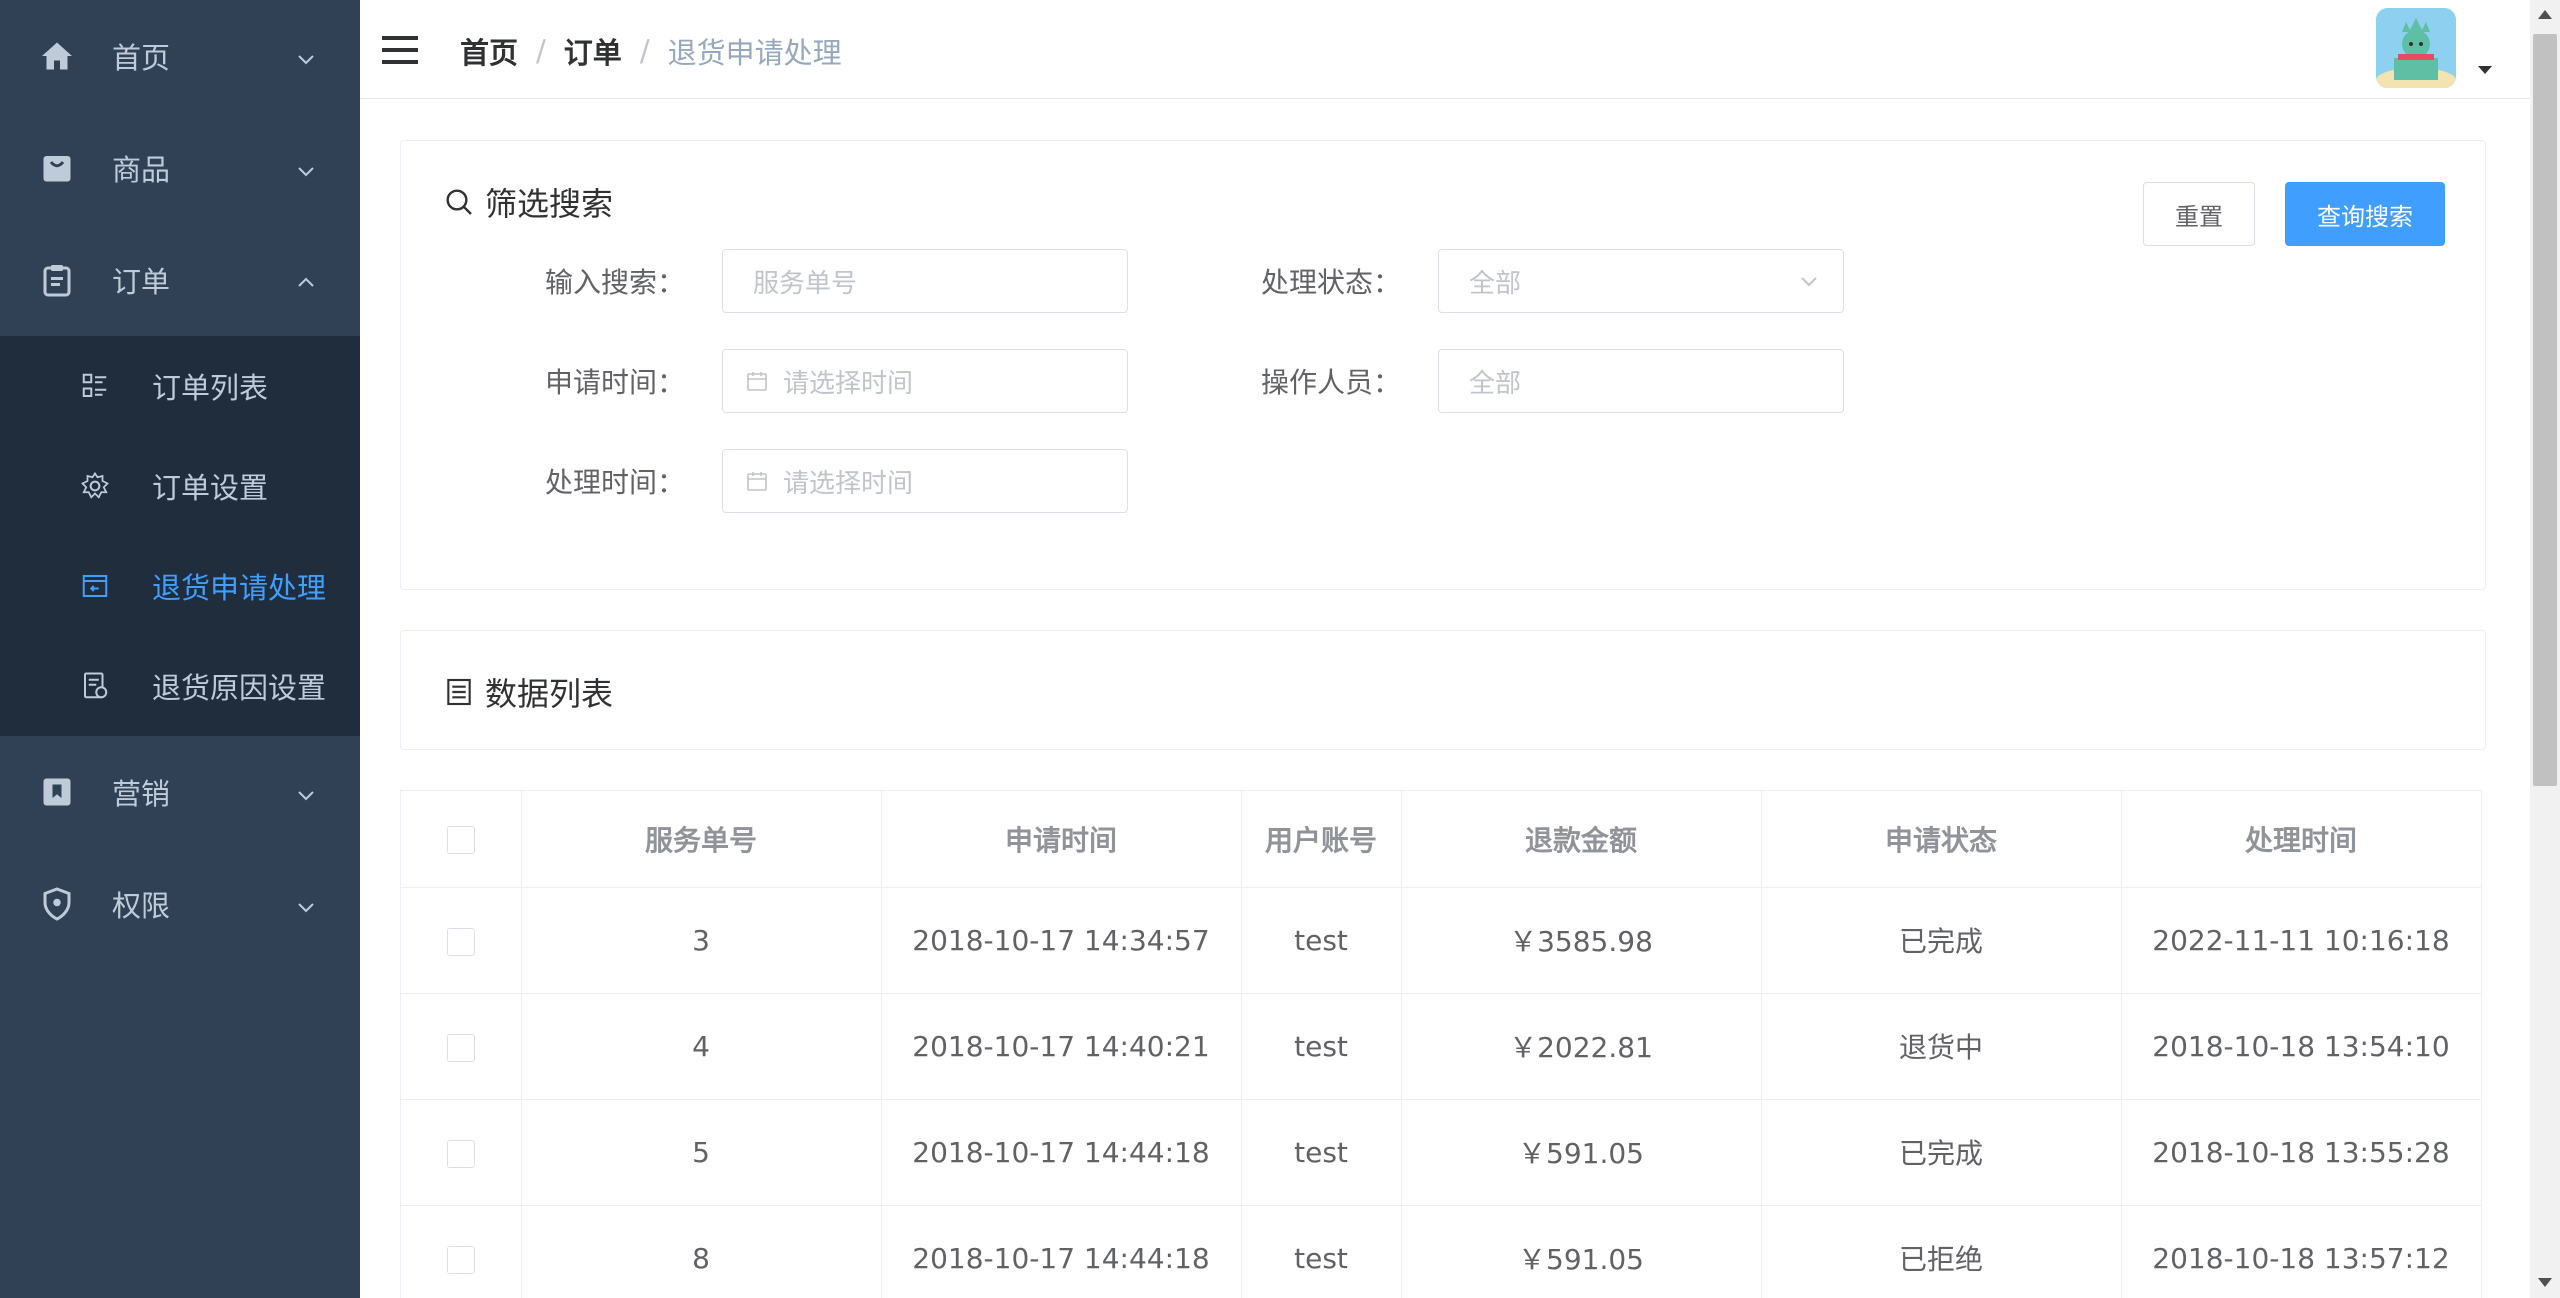  What do you see at coordinates (1941, 1046) in the screenshot?
I see `apply-status-cell: 退货中` at bounding box center [1941, 1046].